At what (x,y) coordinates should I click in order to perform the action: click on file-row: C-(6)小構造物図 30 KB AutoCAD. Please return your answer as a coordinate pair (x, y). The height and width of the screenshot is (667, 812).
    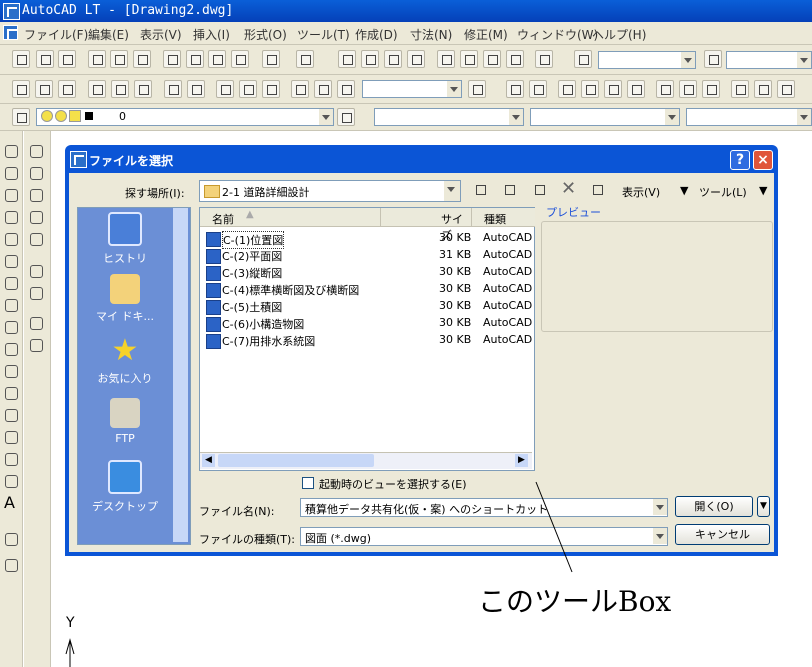
    Looking at the image, I should click on (366, 323).